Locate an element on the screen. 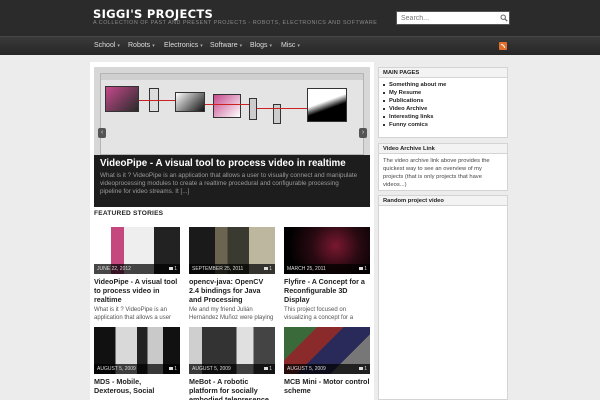 This screenshot has height=400, width=600. search-input is located at coordinates (453, 18).